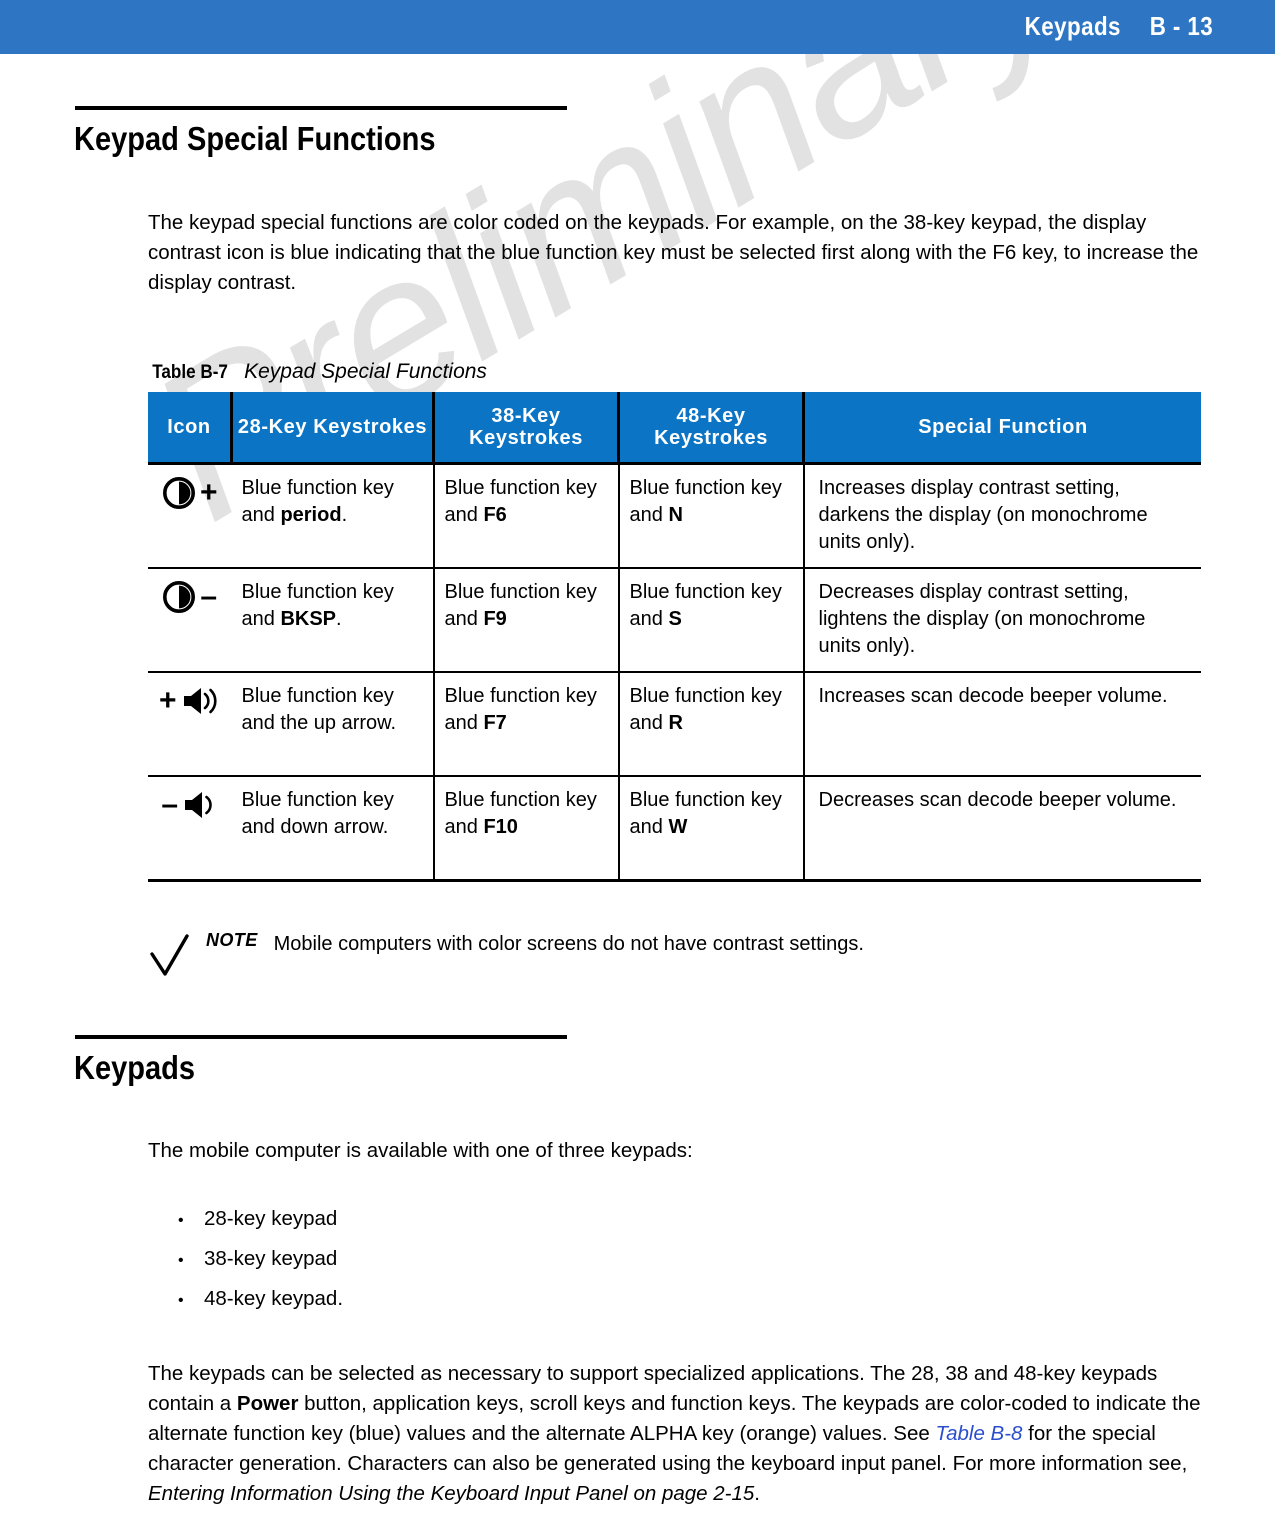  I want to click on cell-48-key: Blue function key and W, so click(711, 829).